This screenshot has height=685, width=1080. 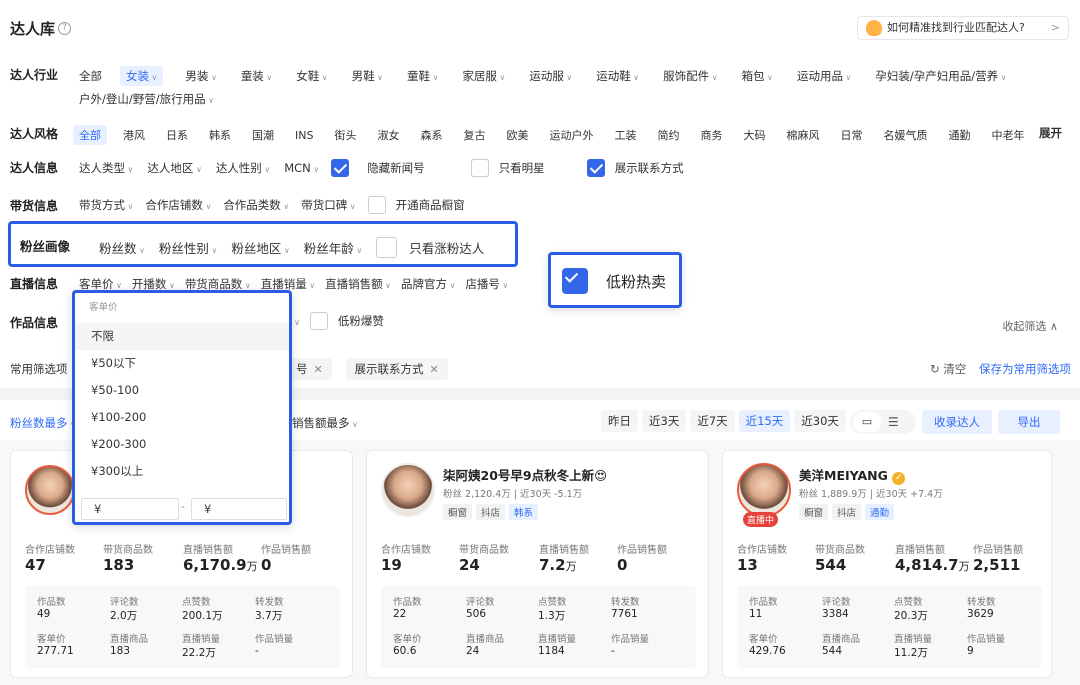 I want to click on price-option: ¥300以上, so click(x=182, y=471).